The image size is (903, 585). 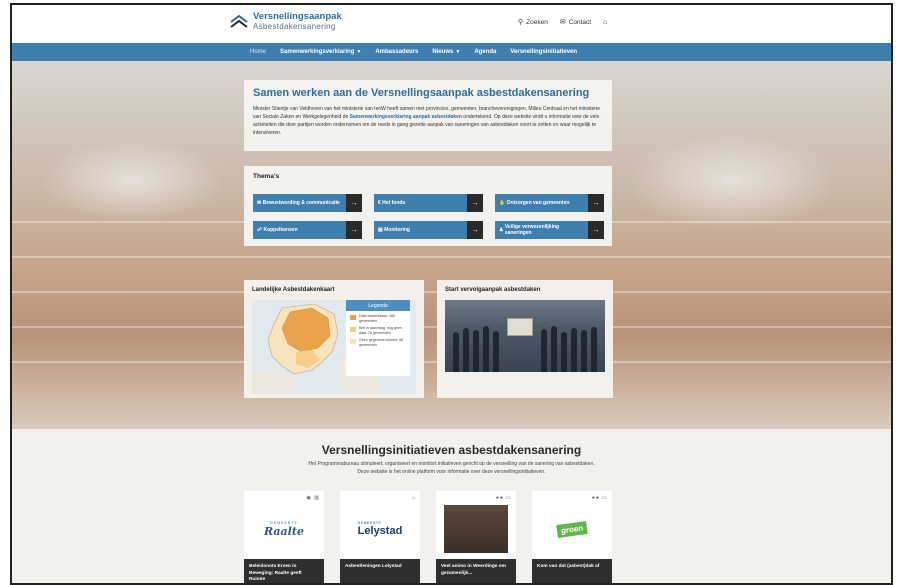 What do you see at coordinates (294, 26) in the screenshot?
I see `logo-subtitle: Asbestdakensanering` at bounding box center [294, 26].